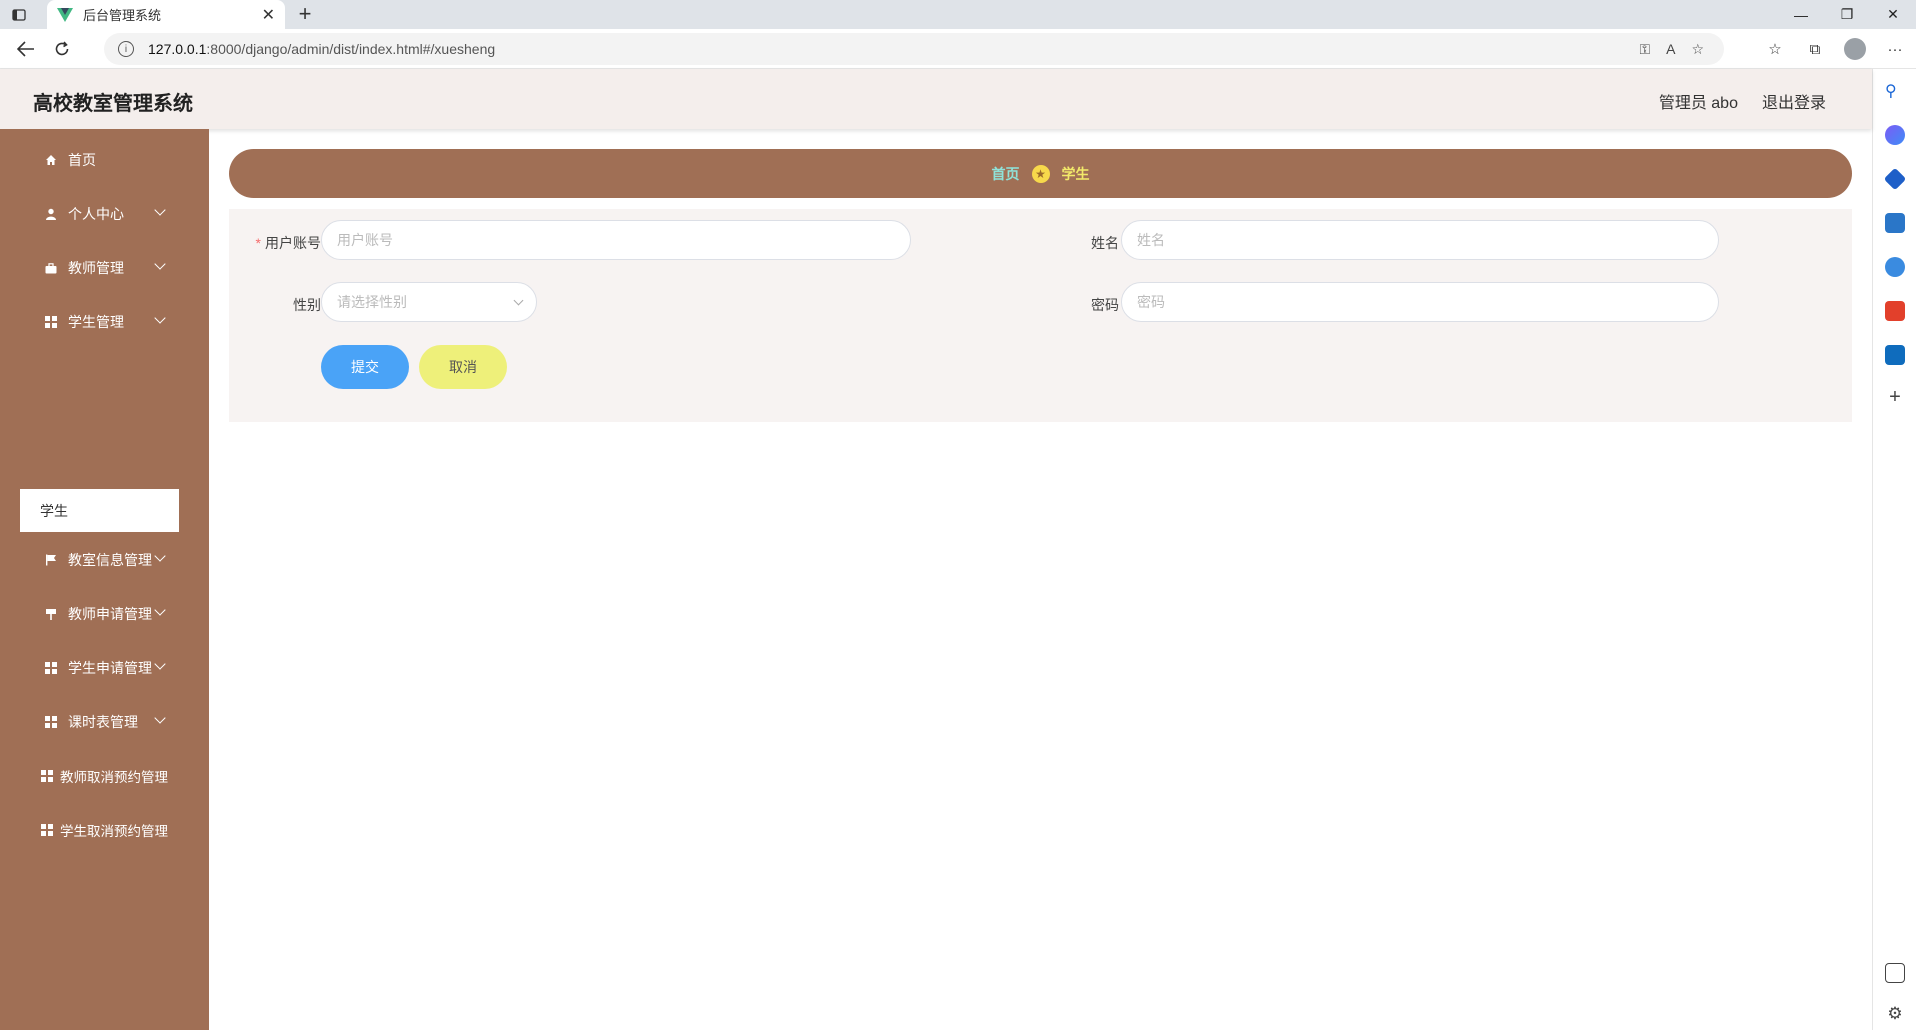 Image resolution: width=1916 pixels, height=1030 pixels. I want to click on sidebar-item-timetable: 课时表管理, so click(104, 722).